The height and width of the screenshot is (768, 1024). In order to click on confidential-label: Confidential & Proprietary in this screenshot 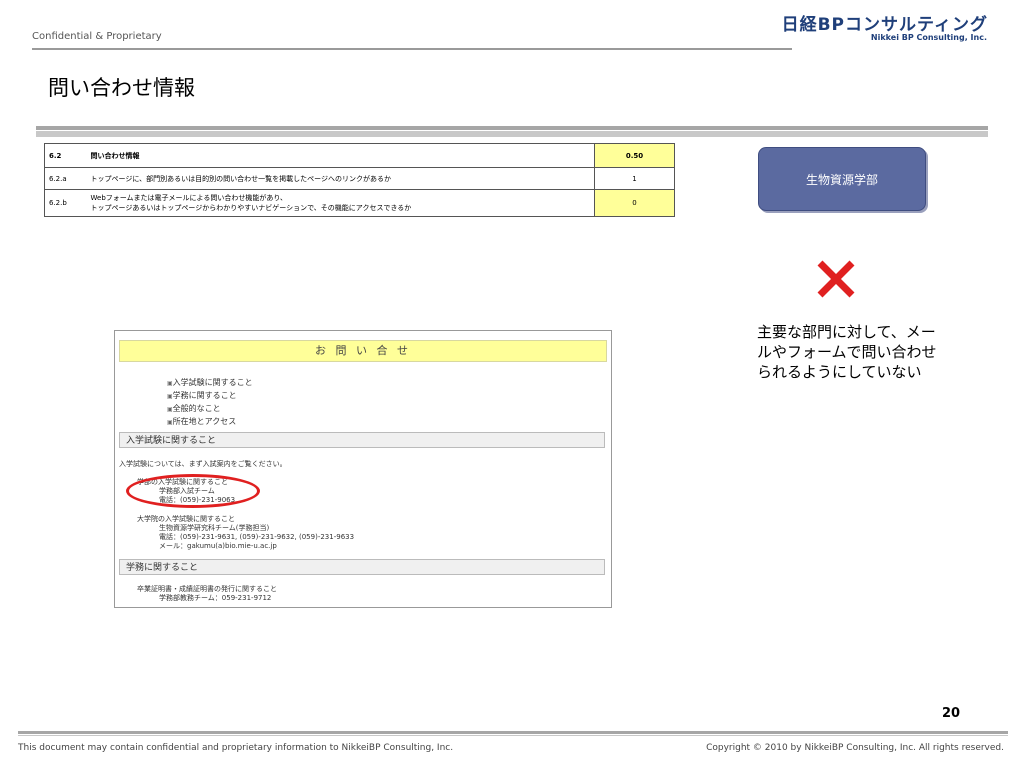, I will do `click(97, 36)`.